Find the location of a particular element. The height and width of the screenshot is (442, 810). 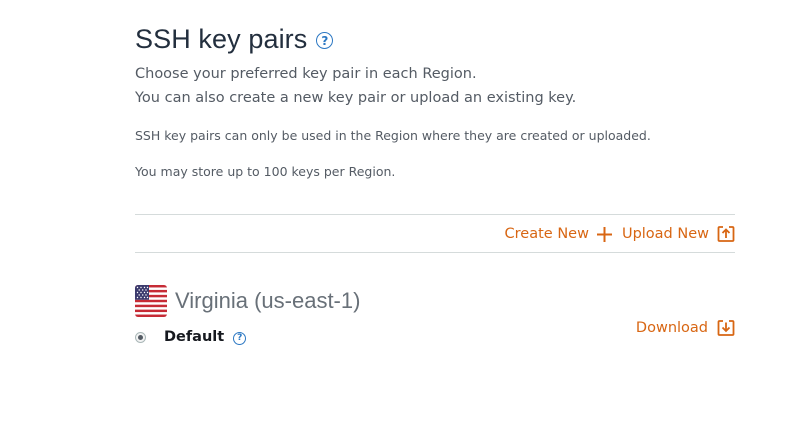

upload-new-button: Upload New is located at coordinates (678, 234).